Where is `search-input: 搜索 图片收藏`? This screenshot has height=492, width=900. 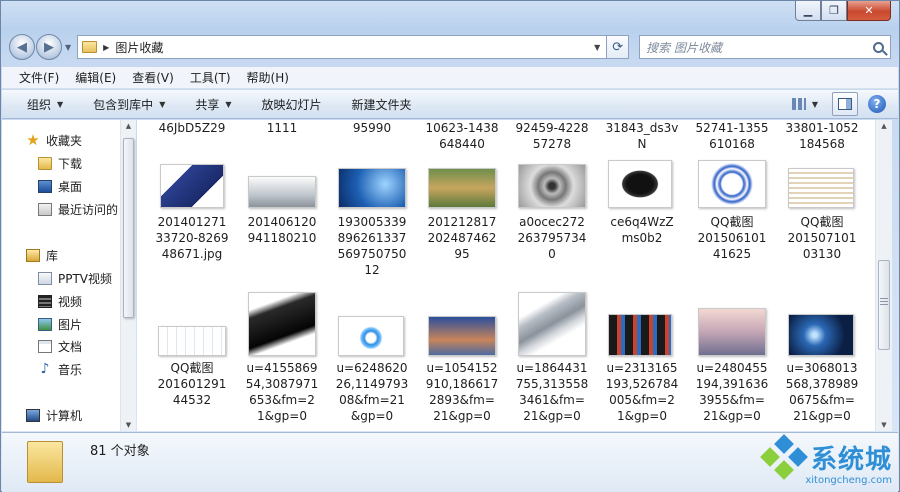
search-input: 搜索 图片收藏 is located at coordinates (684, 47).